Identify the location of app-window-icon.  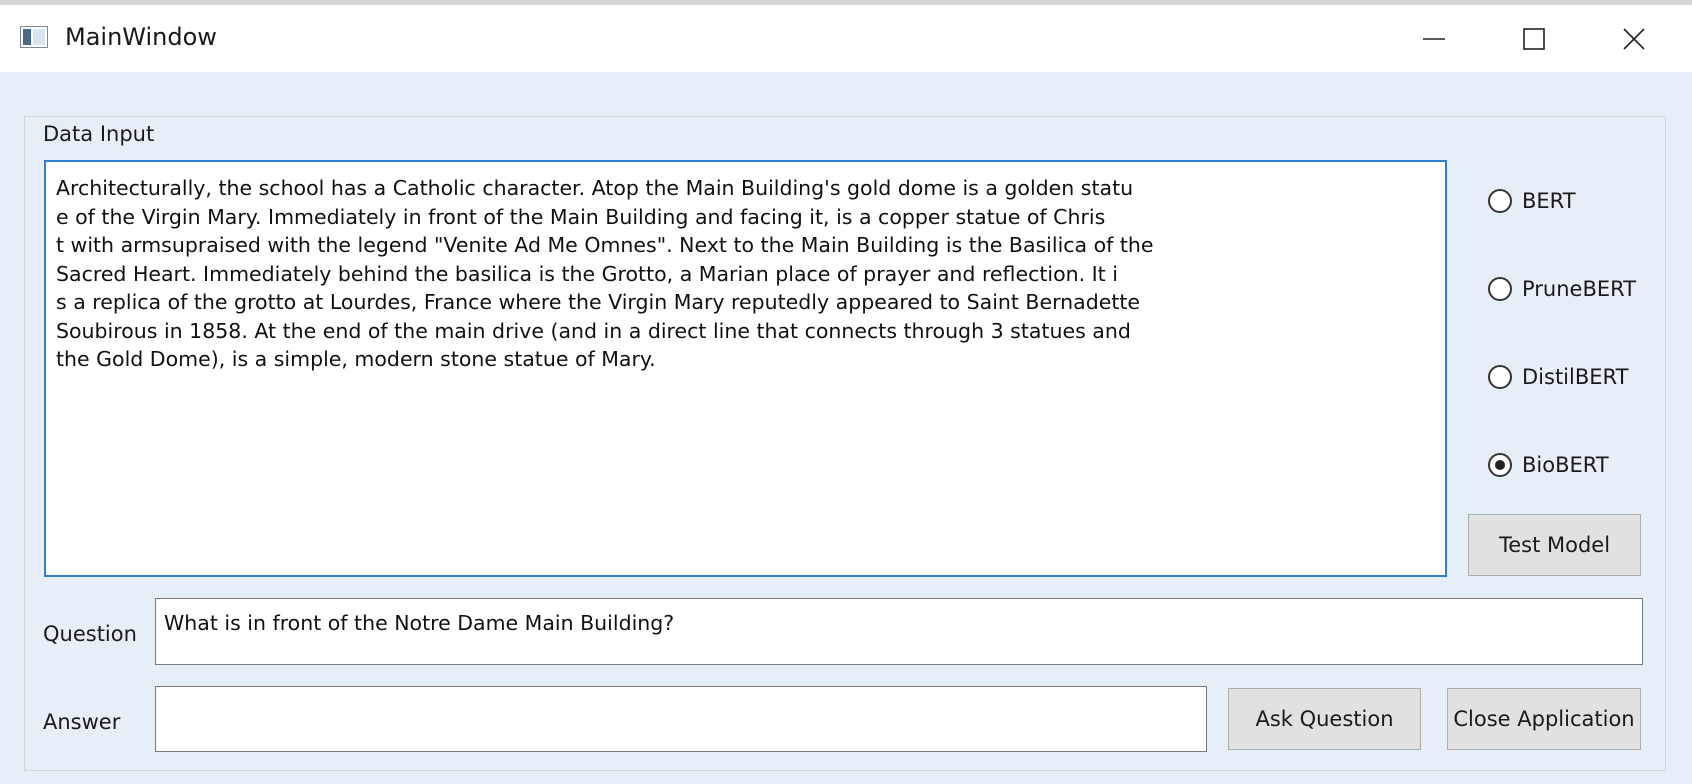
(34, 37).